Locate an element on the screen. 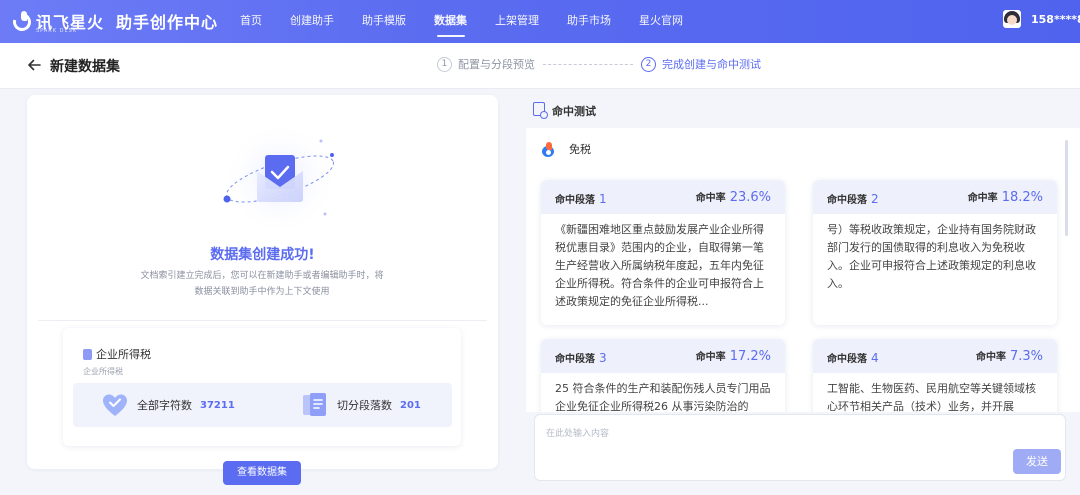 The width and height of the screenshot is (1080, 495). product-title: 助手创作中心 is located at coordinates (167, 22).